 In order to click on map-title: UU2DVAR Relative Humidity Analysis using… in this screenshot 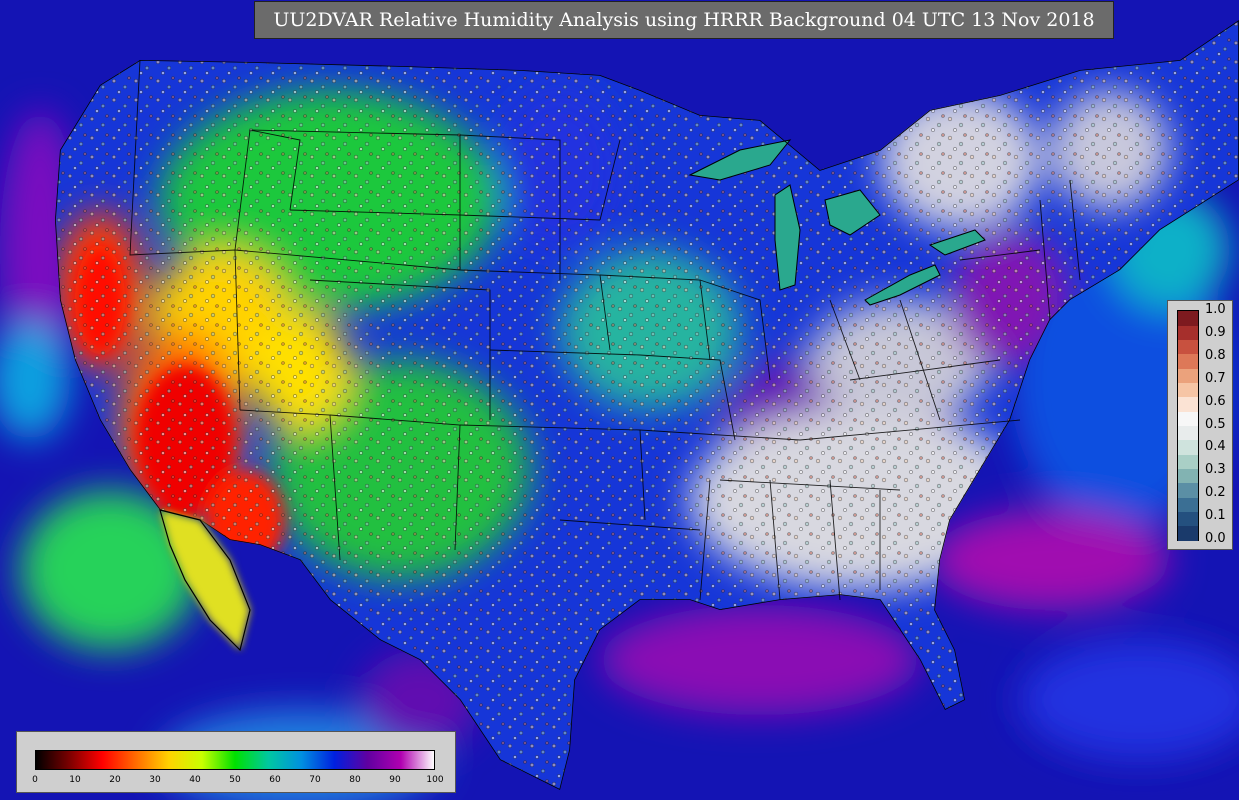, I will do `click(684, 20)`.